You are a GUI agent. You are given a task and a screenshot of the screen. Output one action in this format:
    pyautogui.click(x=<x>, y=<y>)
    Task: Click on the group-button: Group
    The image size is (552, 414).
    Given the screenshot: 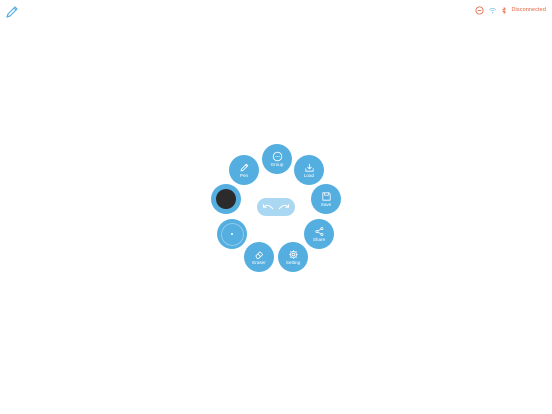 What is the action you would take?
    pyautogui.click(x=277, y=159)
    